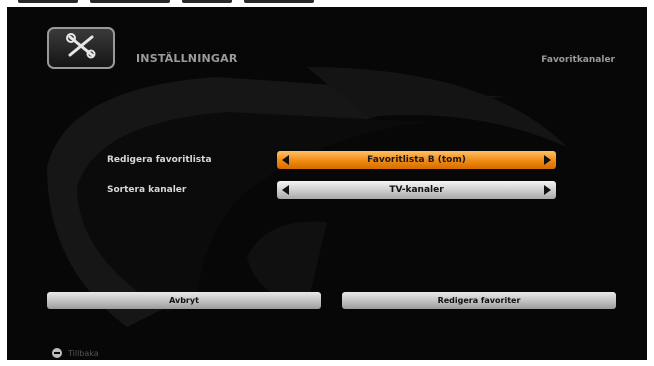 The height and width of the screenshot is (366, 654). I want to click on back-label: Tillbaka, so click(83, 353).